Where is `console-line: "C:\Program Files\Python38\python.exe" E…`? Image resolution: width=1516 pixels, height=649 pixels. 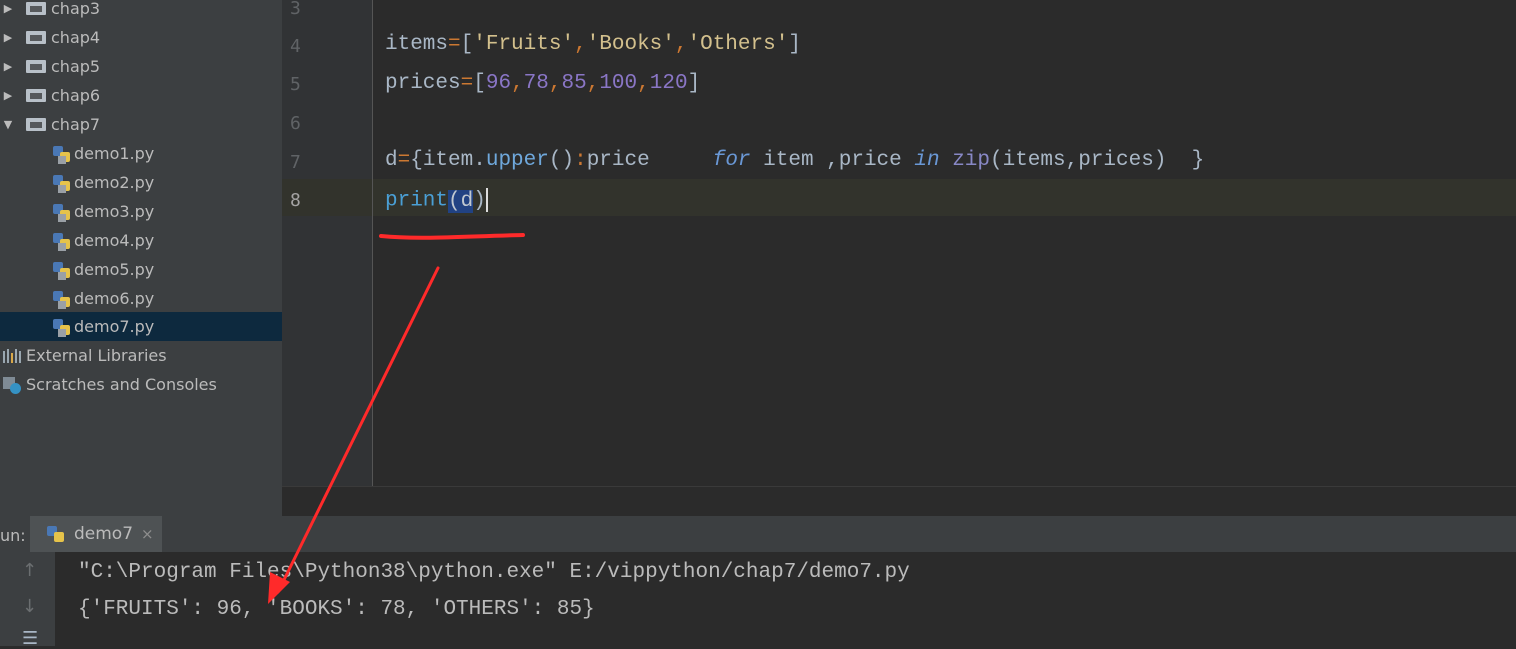 console-line: "C:\Program Files\Python38\python.exe" E… is located at coordinates (494, 572).